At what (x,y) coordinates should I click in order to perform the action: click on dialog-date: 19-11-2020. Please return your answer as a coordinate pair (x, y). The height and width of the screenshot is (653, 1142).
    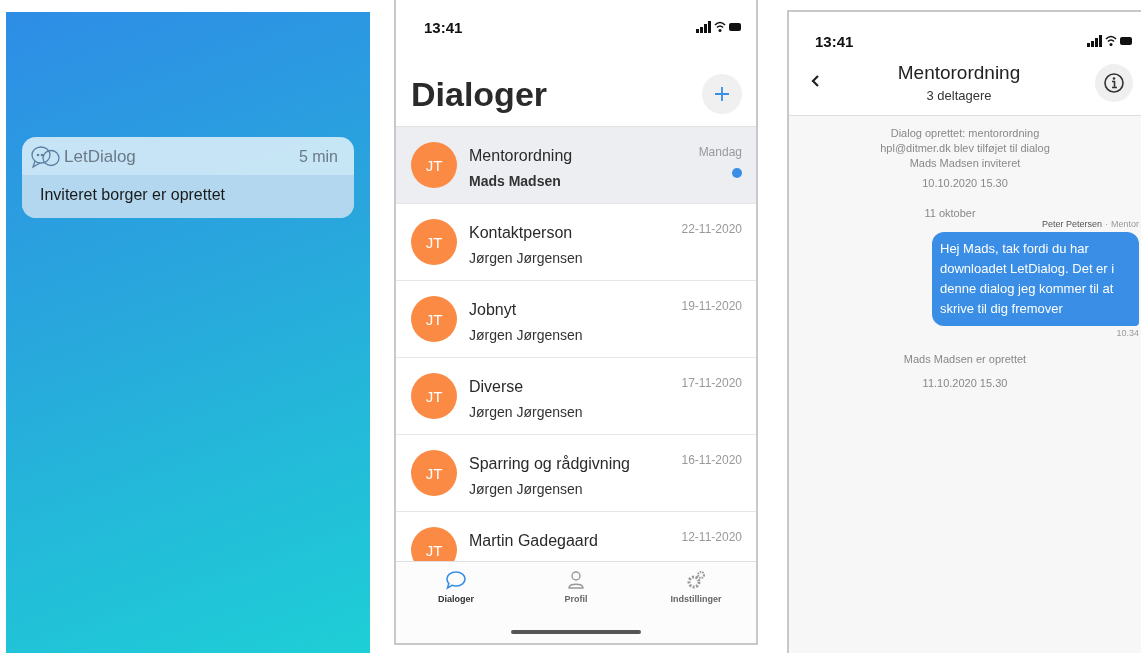
    Looking at the image, I should click on (711, 306).